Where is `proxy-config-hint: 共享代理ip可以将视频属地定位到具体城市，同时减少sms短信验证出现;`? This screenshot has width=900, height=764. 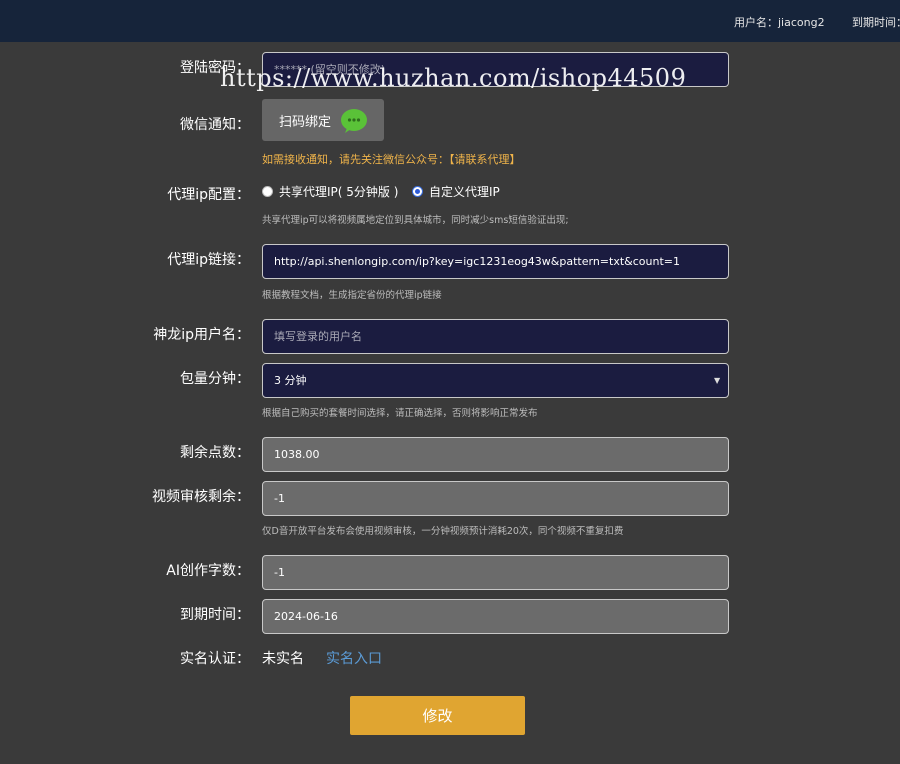
proxy-config-hint: 共享代理ip可以将视频属地定位到具体城市，同时减少sms短信验证出现; is located at coordinates (415, 220).